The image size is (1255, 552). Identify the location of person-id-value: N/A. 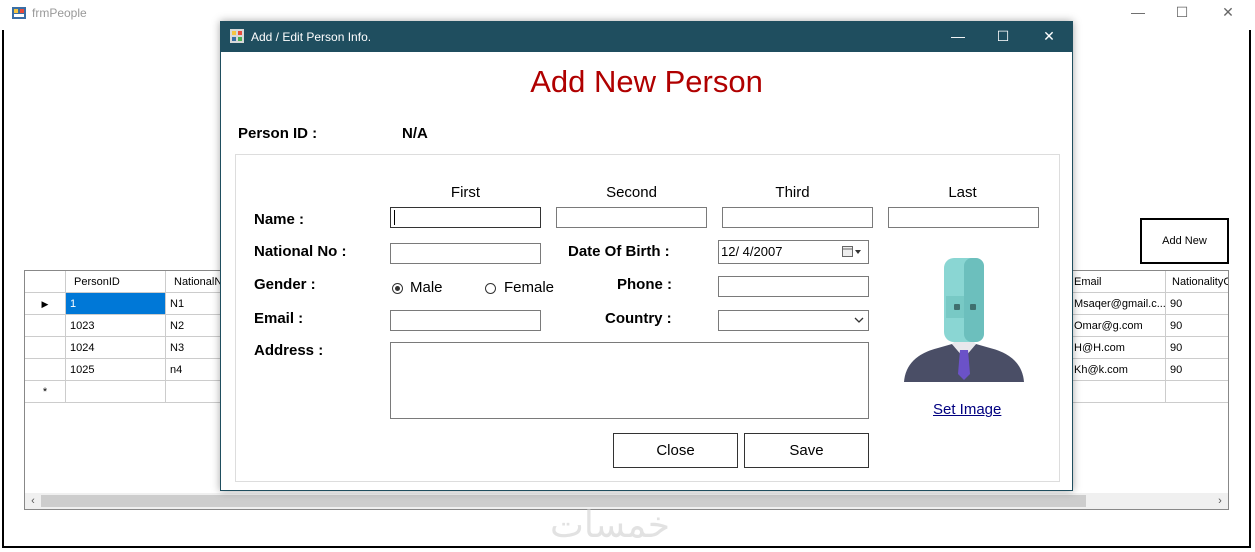
(415, 133).